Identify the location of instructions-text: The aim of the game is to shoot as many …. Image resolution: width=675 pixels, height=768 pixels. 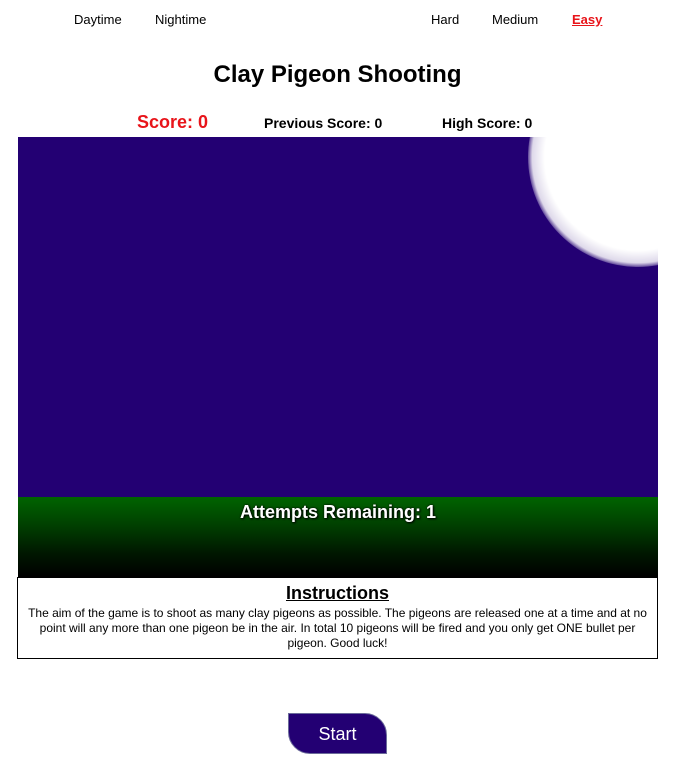
(337, 628).